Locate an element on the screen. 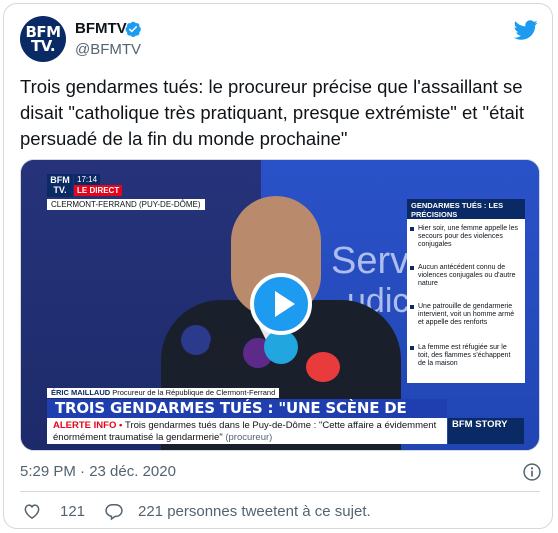  play-icon is located at coordinates (285, 304).